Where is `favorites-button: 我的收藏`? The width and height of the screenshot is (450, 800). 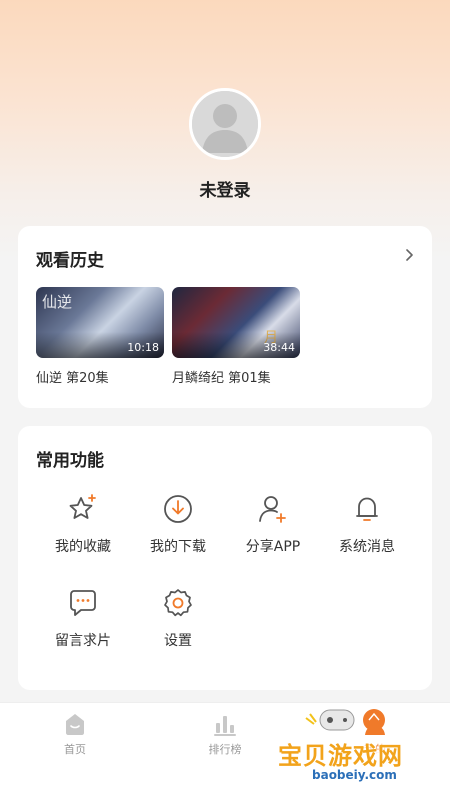 favorites-button: 我的收藏 is located at coordinates (83, 524).